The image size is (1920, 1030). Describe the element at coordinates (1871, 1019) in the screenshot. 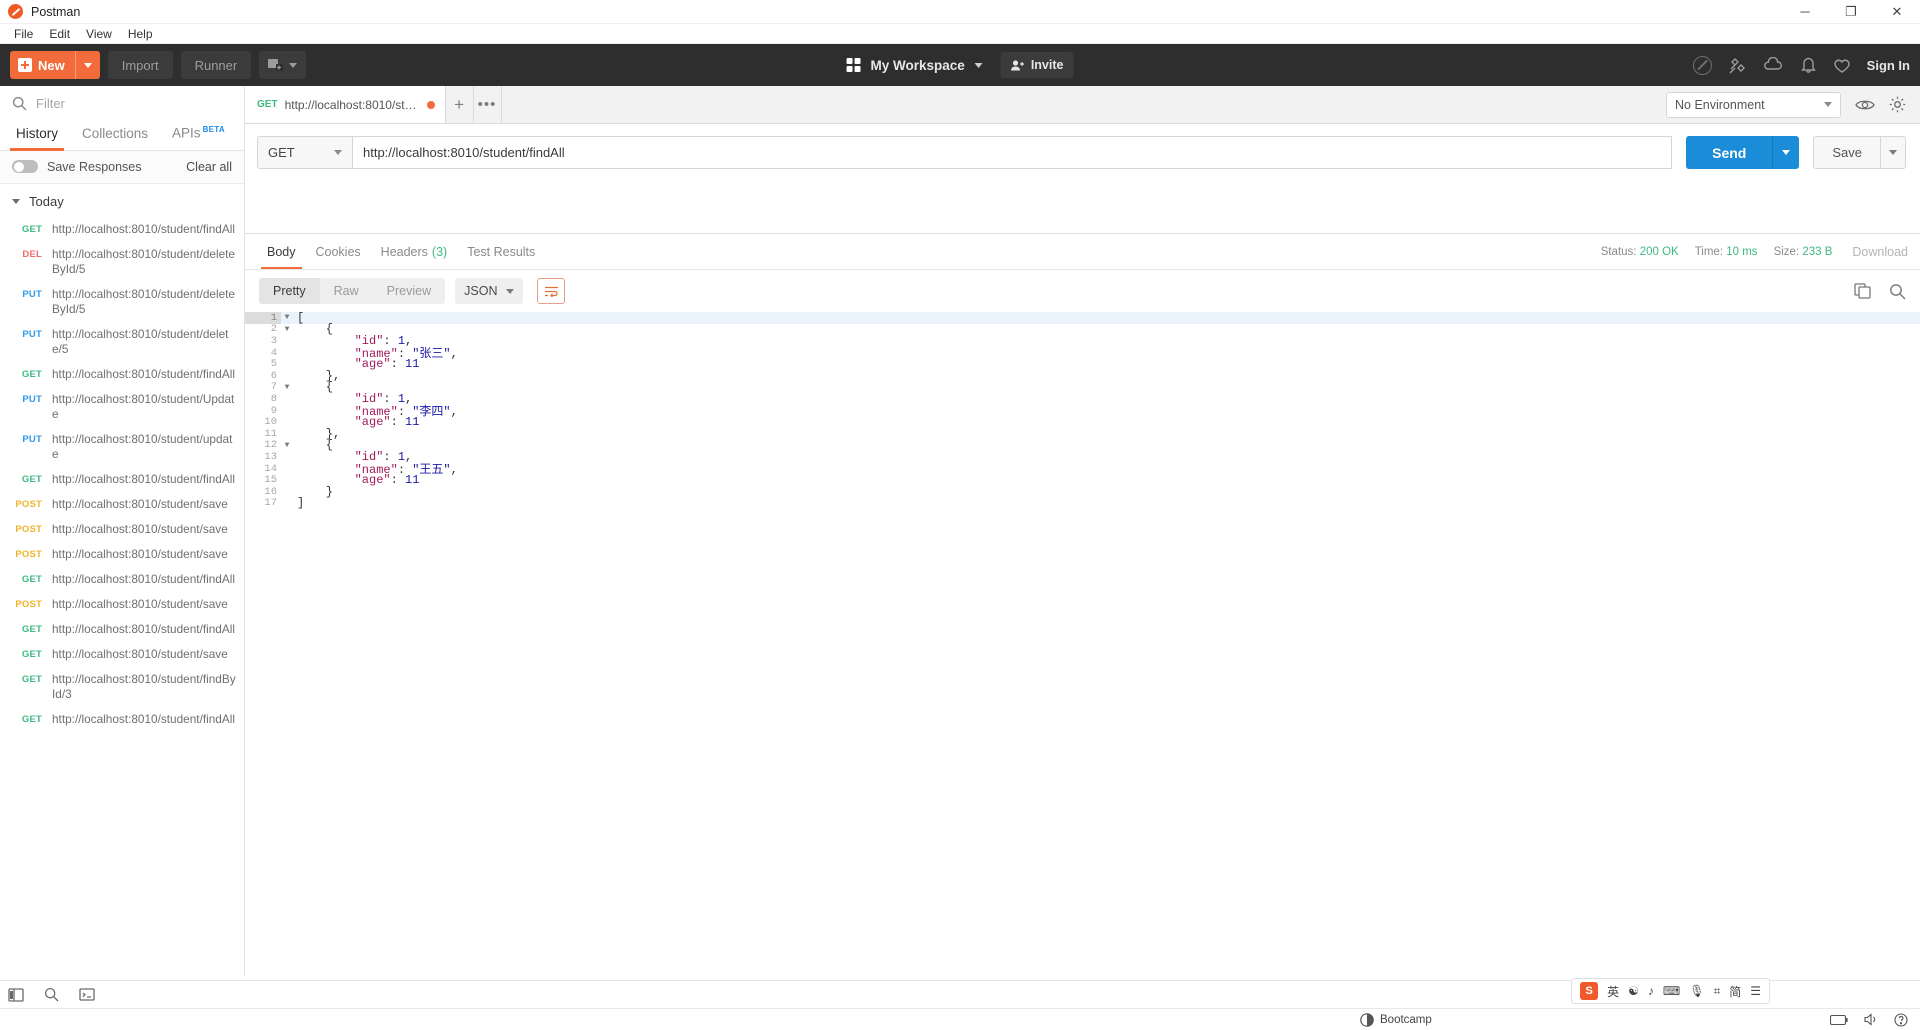

I see `volume-icon` at that location.